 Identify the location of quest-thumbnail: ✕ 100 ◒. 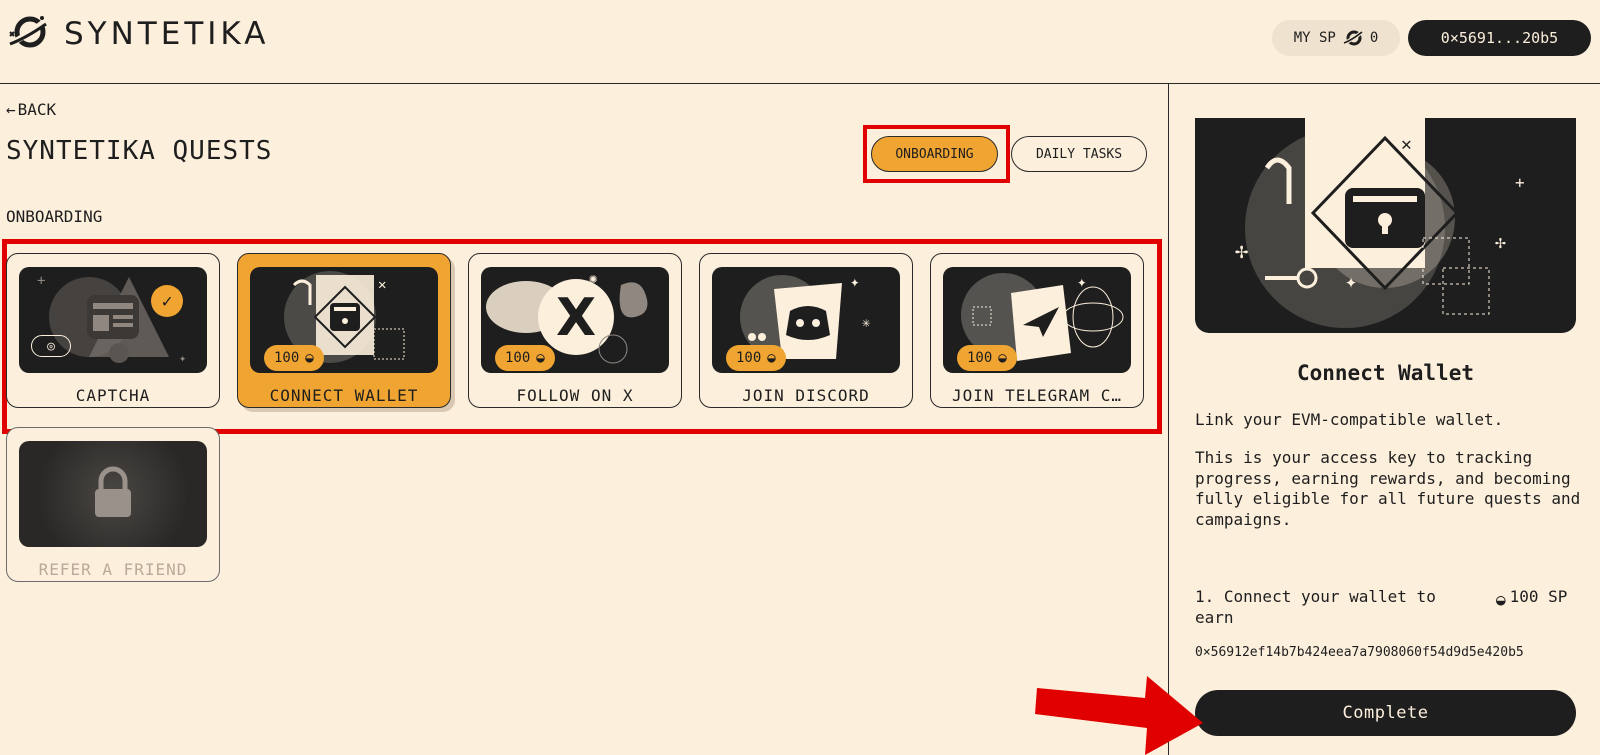
(344, 320).